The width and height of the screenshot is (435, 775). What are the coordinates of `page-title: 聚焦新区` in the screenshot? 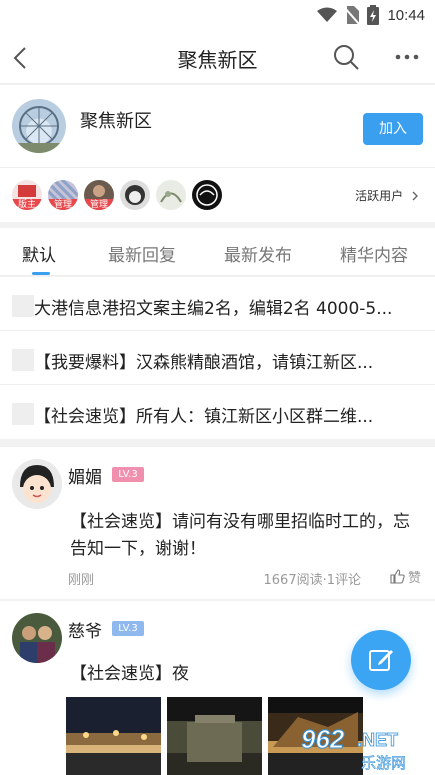 It's located at (217, 60).